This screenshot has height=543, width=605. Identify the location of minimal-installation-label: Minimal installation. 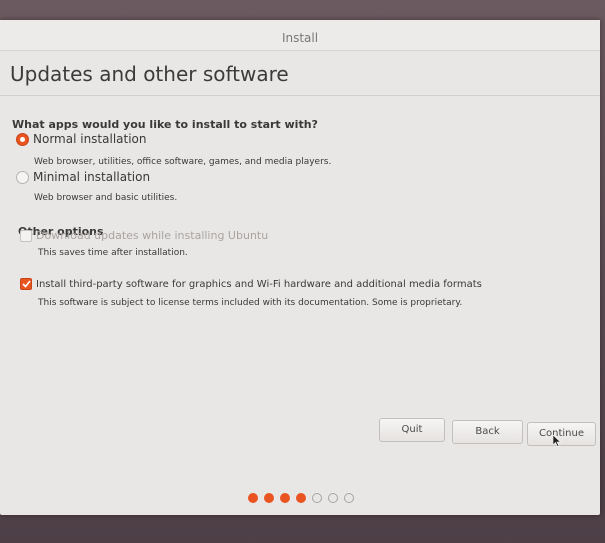
(92, 177).